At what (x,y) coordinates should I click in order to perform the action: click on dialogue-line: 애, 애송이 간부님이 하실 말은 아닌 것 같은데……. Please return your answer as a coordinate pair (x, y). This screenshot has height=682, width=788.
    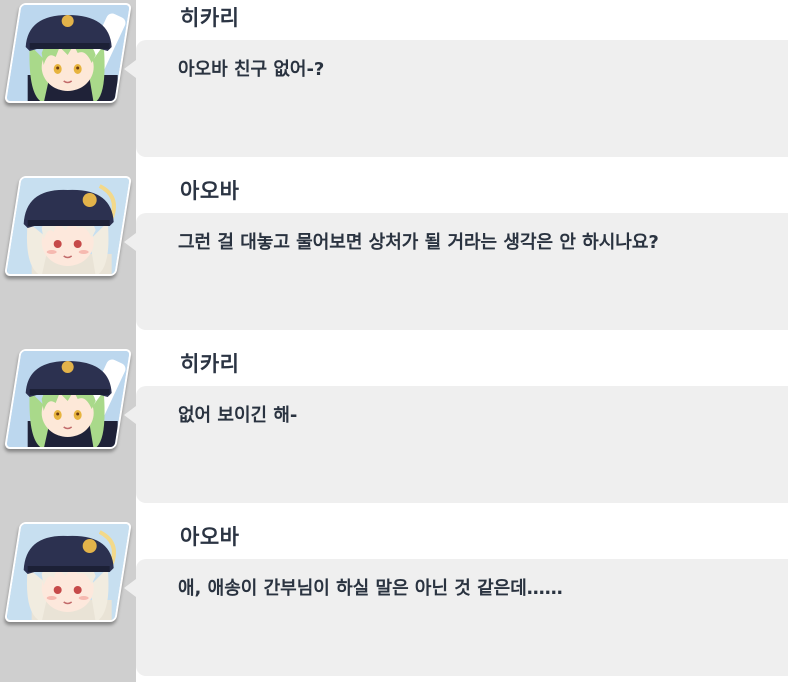
    Looking at the image, I should click on (370, 588).